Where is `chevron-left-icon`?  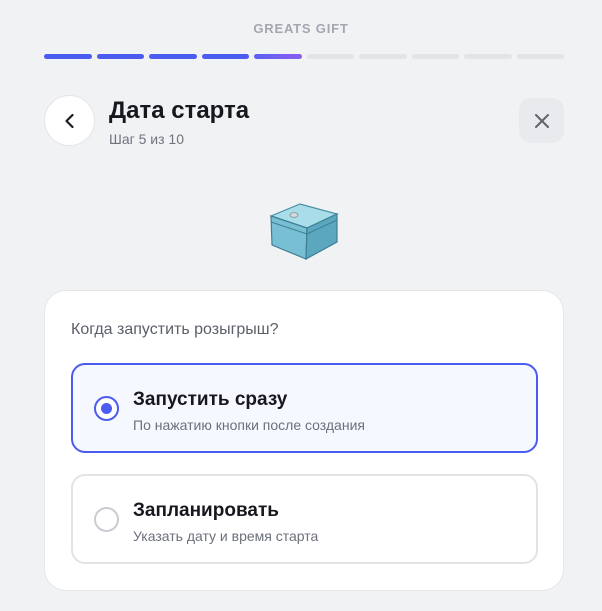 chevron-left-icon is located at coordinates (69, 120).